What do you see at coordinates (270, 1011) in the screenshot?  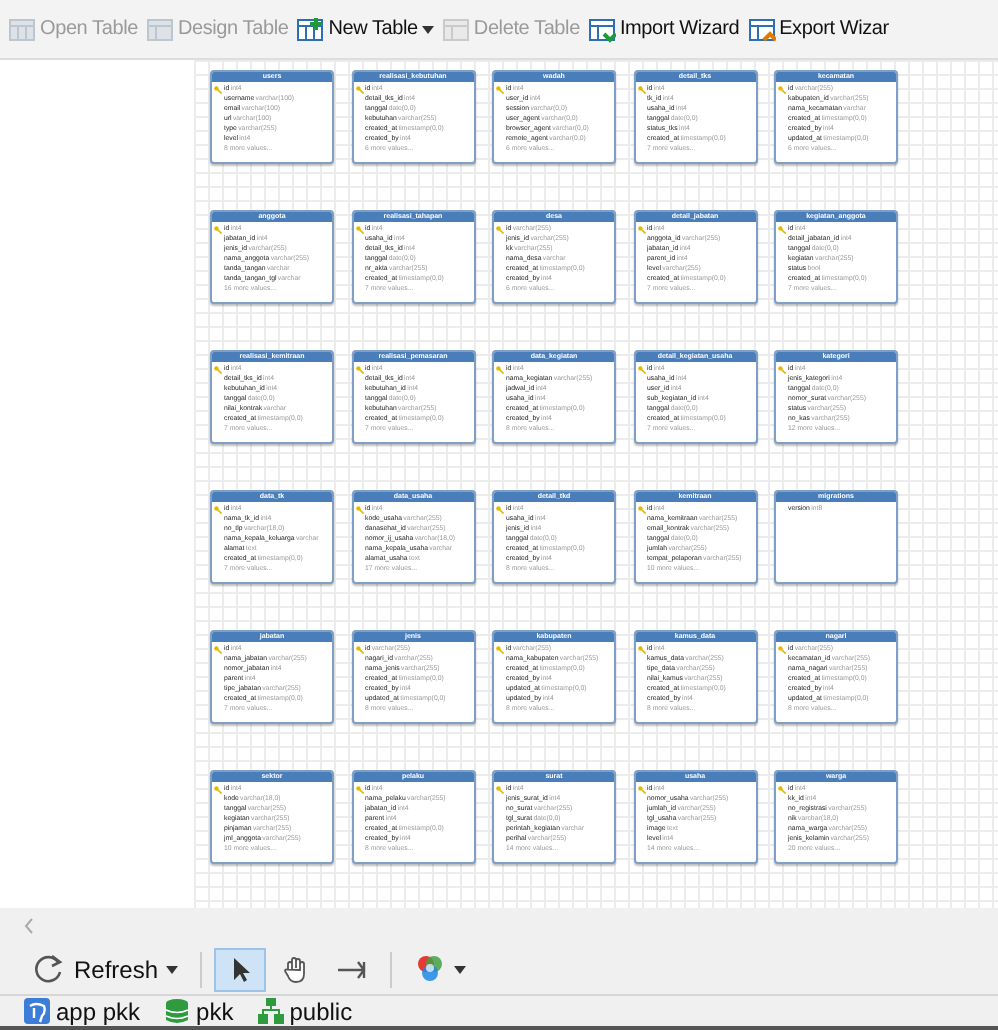 I see `schema-icon` at bounding box center [270, 1011].